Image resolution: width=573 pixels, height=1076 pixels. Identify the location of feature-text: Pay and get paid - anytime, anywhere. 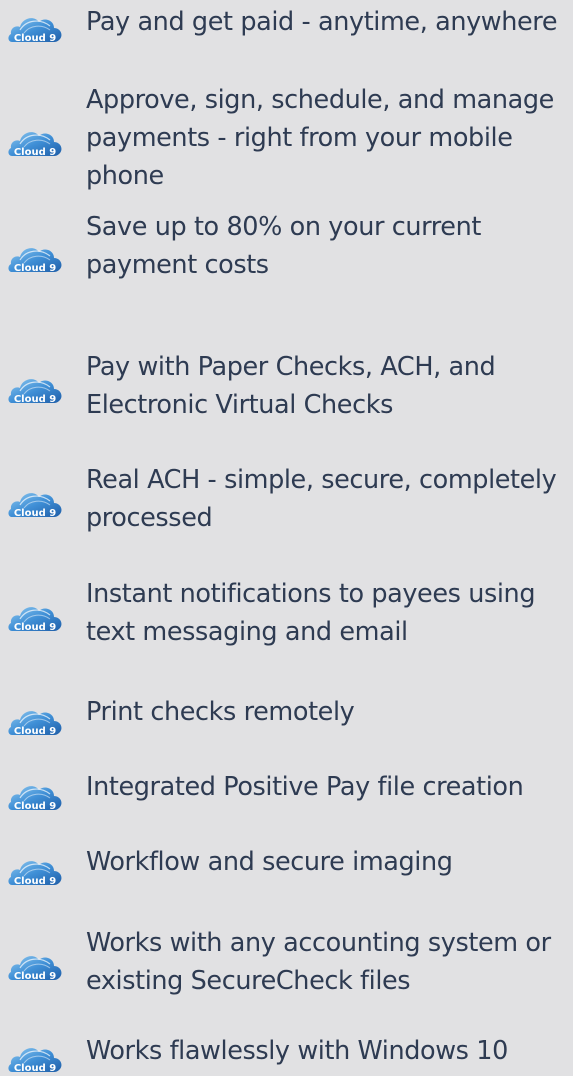
(322, 22).